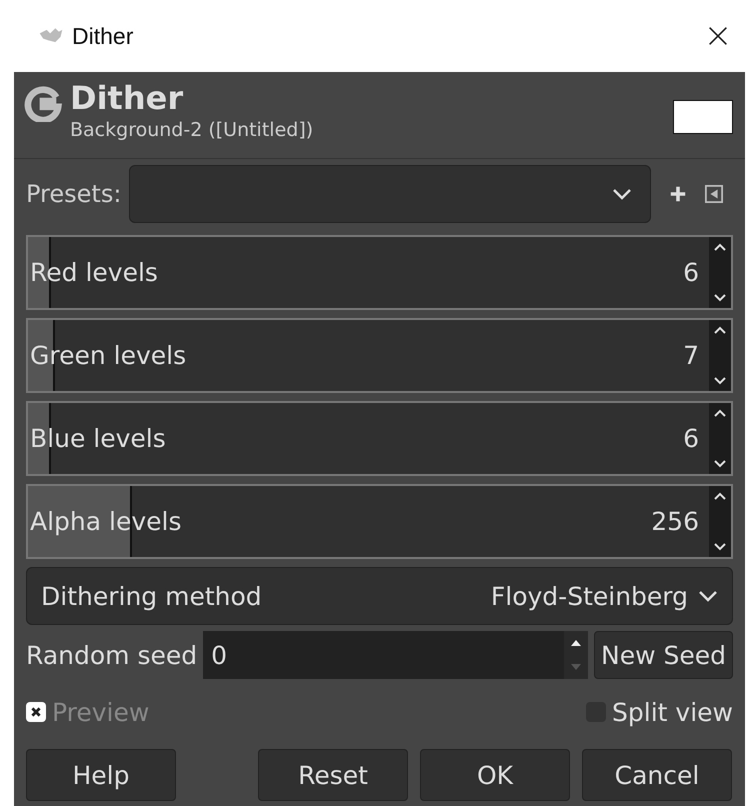 The width and height of the screenshot is (750, 806). Describe the element at coordinates (333, 775) in the screenshot. I see `dialog-button: Reset` at that location.